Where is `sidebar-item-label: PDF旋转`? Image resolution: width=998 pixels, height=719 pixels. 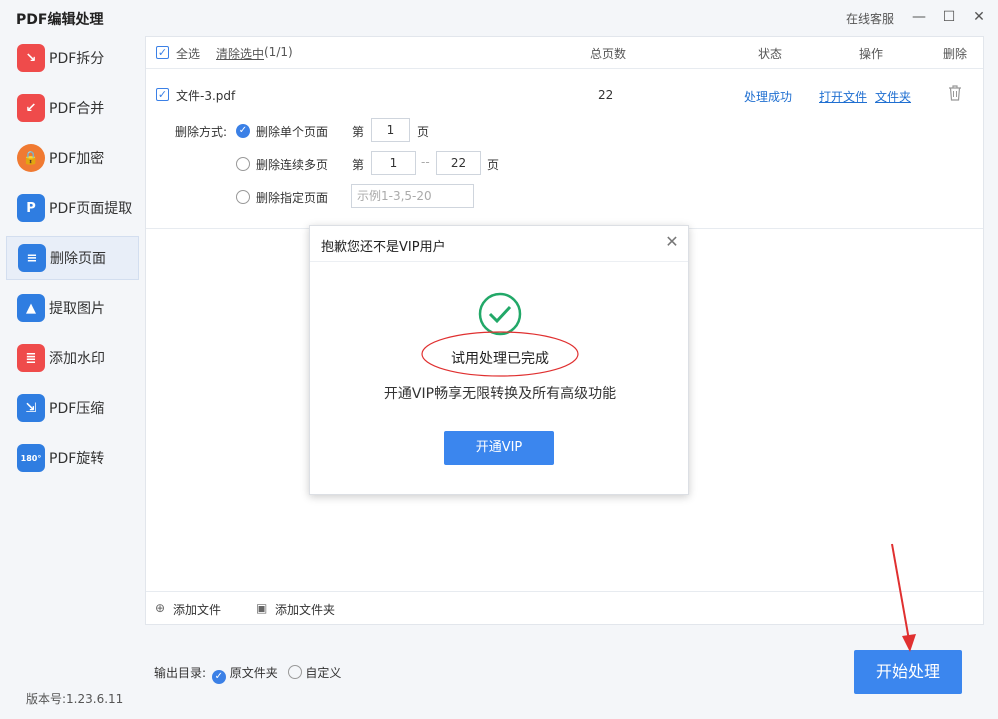 sidebar-item-label: PDF旋转 is located at coordinates (77, 459).